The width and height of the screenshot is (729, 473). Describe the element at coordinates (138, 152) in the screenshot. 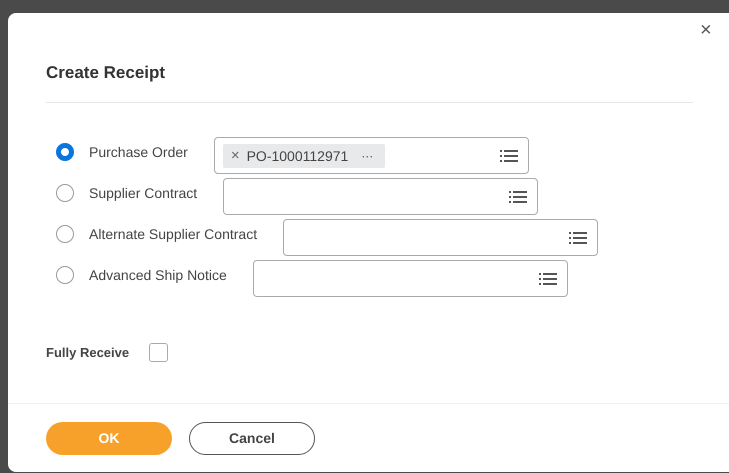

I see `option-label: Purchase Order` at that location.